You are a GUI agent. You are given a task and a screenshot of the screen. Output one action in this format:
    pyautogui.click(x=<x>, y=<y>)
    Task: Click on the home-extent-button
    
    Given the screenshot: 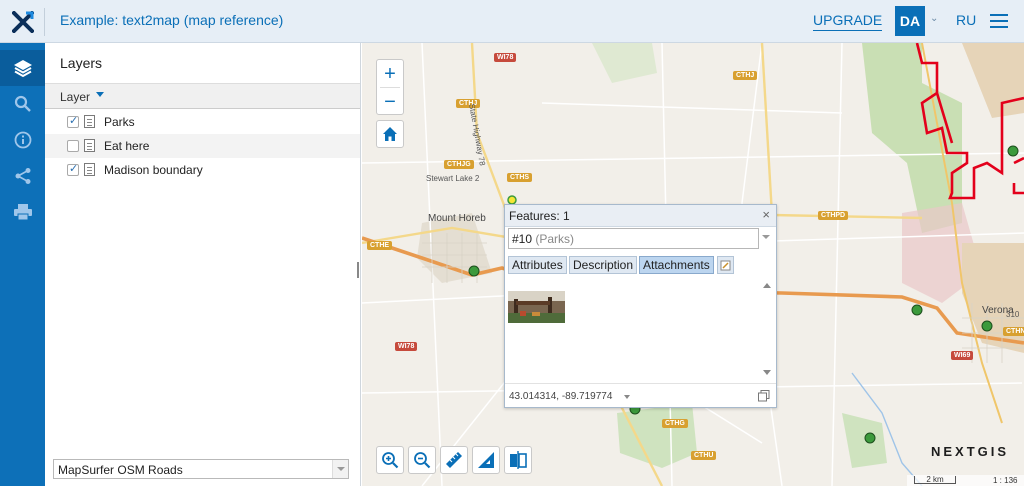 What is the action you would take?
    pyautogui.click(x=390, y=134)
    